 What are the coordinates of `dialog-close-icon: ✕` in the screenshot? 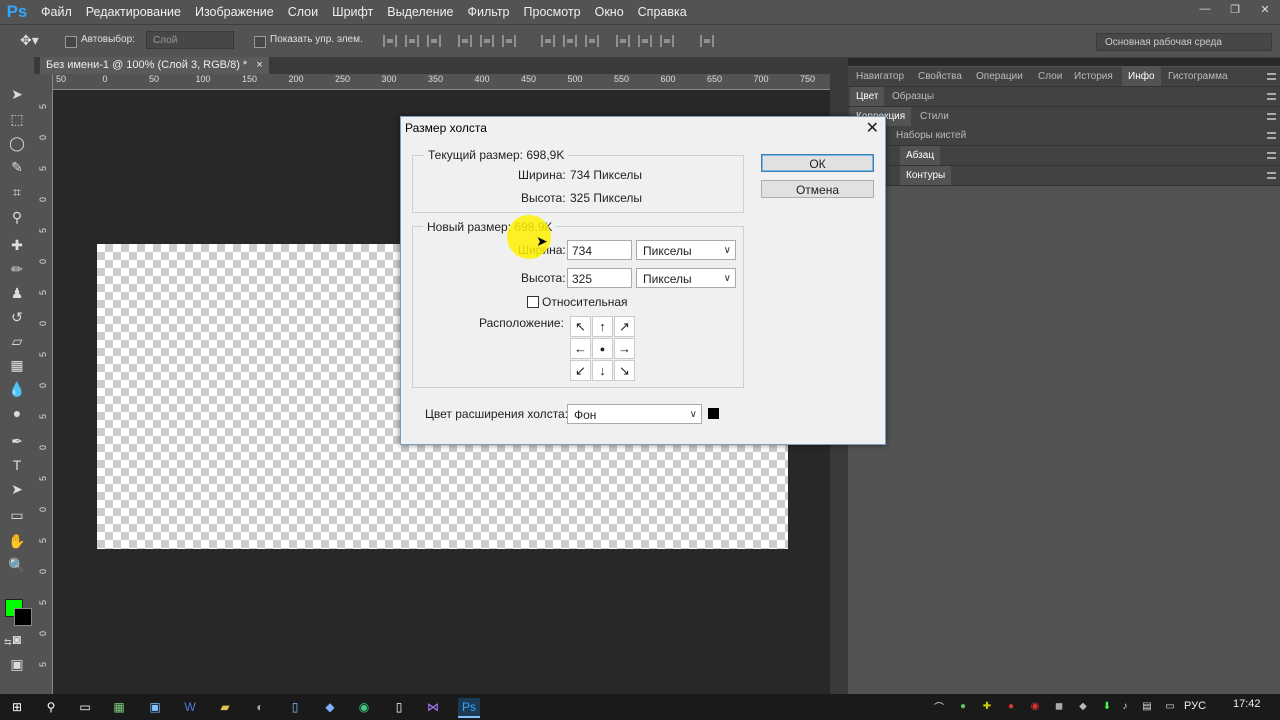 It's located at (872, 128).